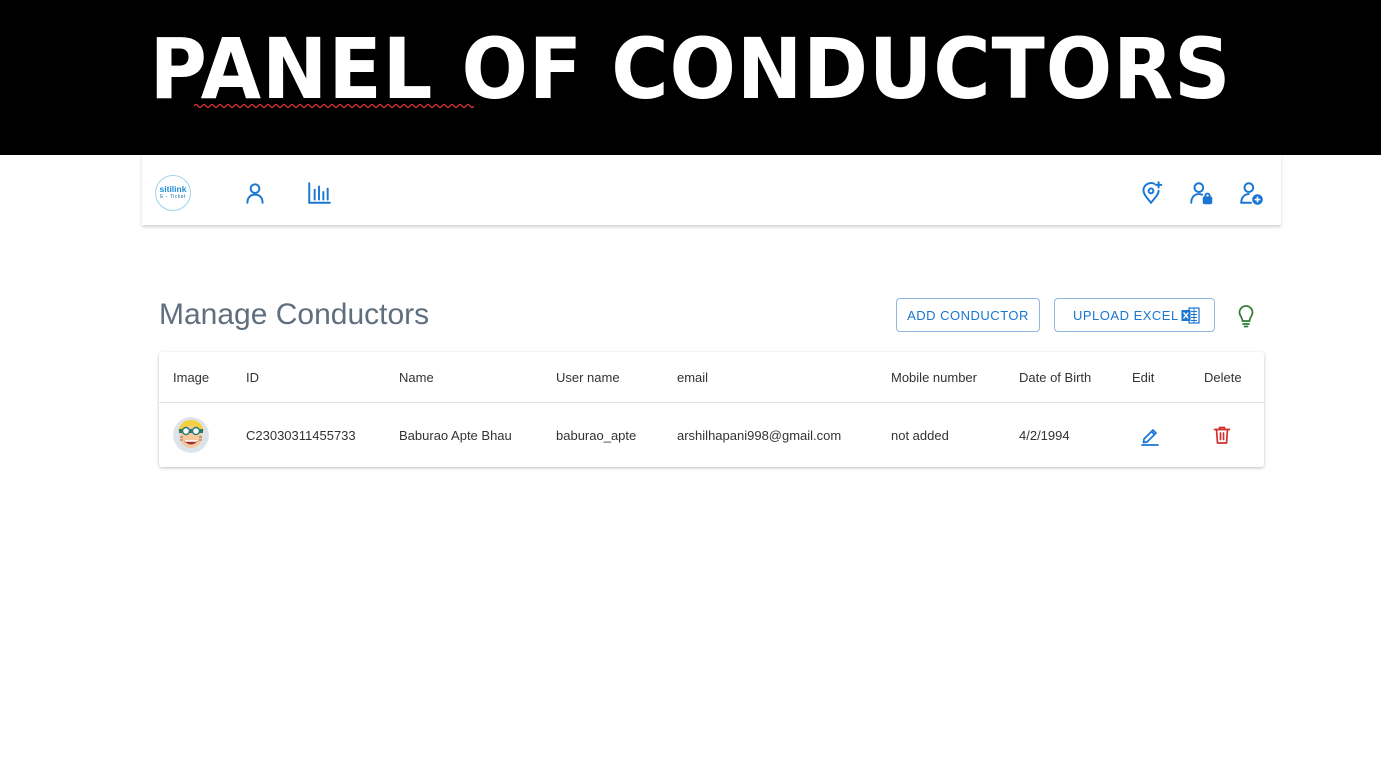  Describe the element at coordinates (596, 435) in the screenshot. I see `cell-username: baburao_apte` at that location.